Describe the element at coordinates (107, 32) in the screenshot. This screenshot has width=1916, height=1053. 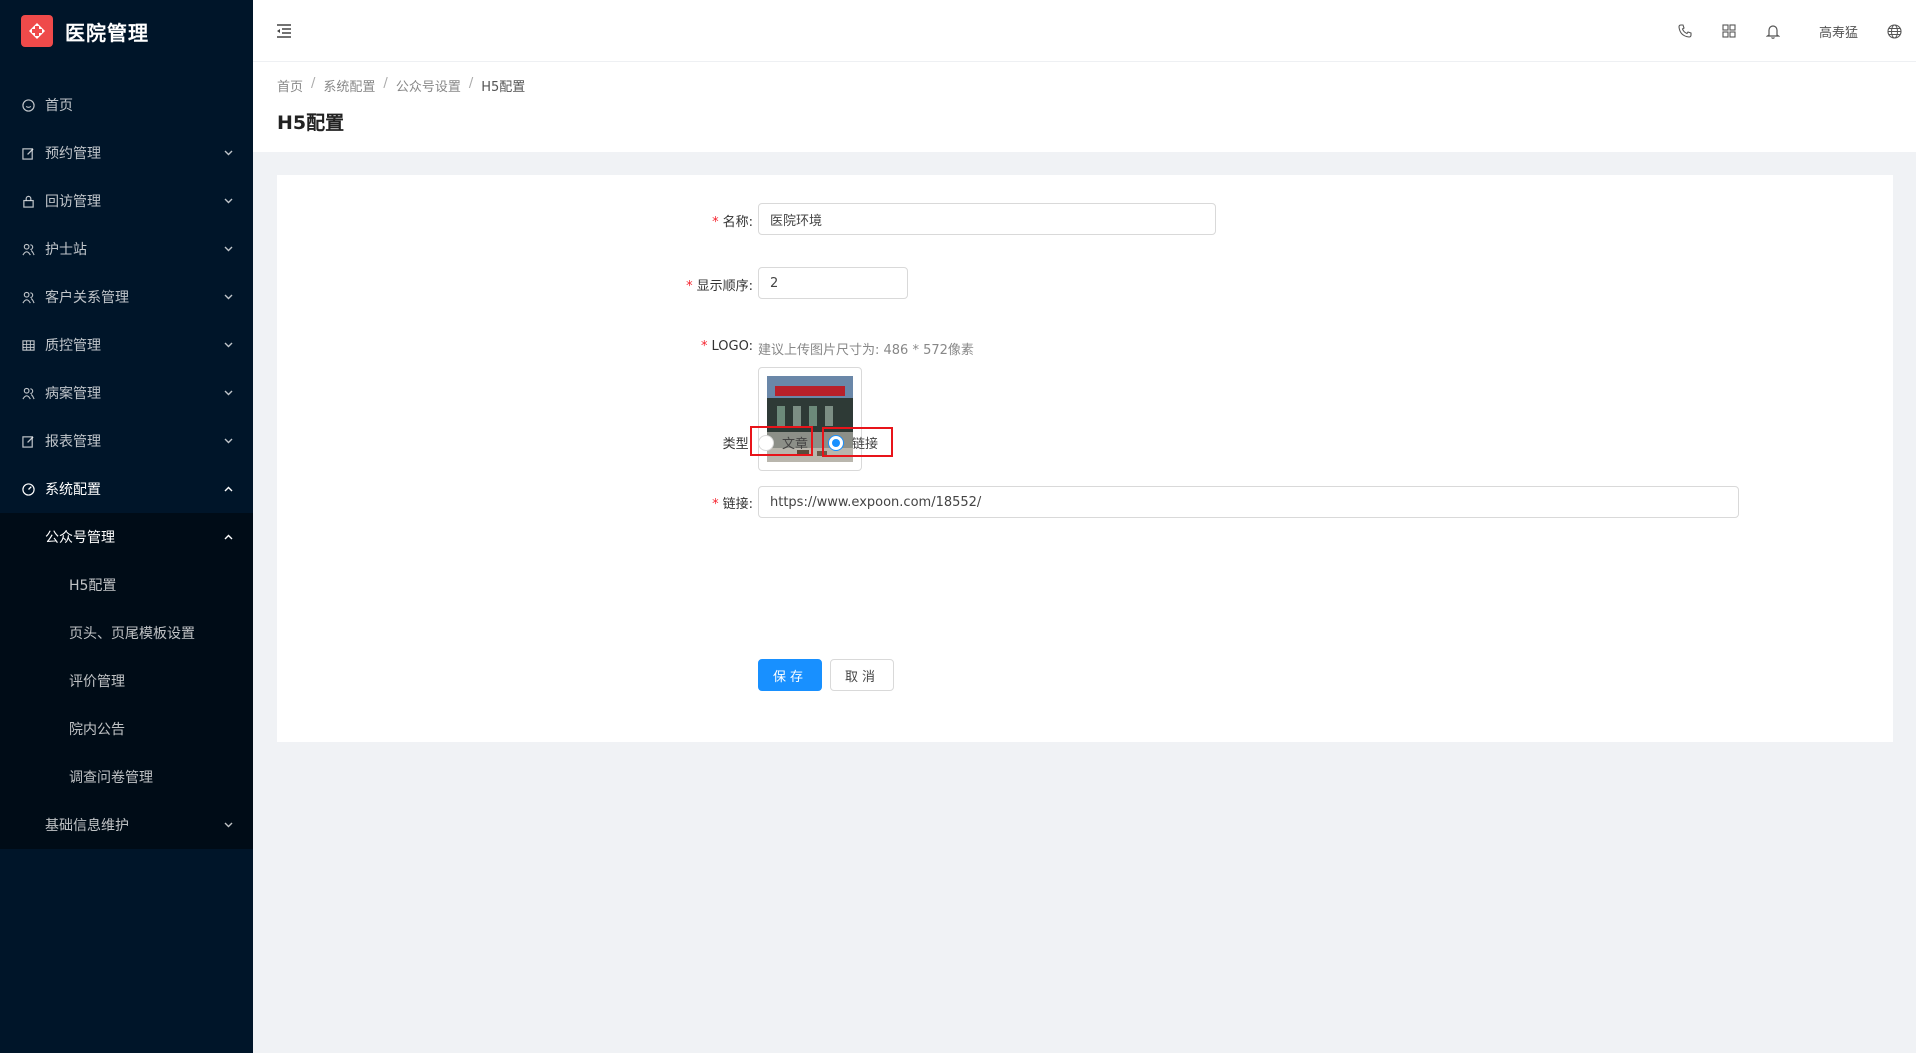
I see `app-title: 医院管理` at that location.